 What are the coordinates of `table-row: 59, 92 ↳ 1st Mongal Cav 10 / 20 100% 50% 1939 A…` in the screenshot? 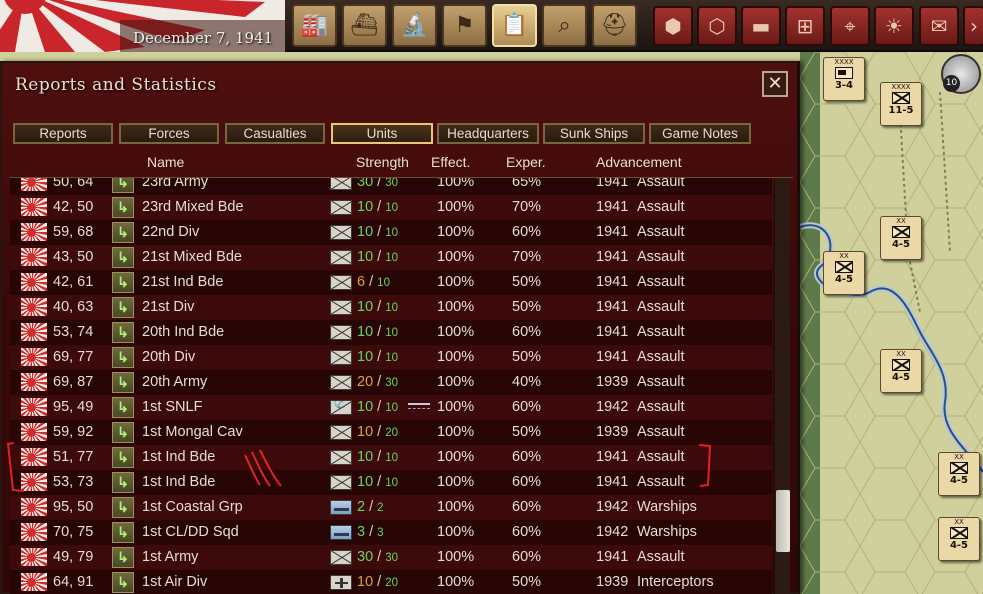 It's located at (391, 432).